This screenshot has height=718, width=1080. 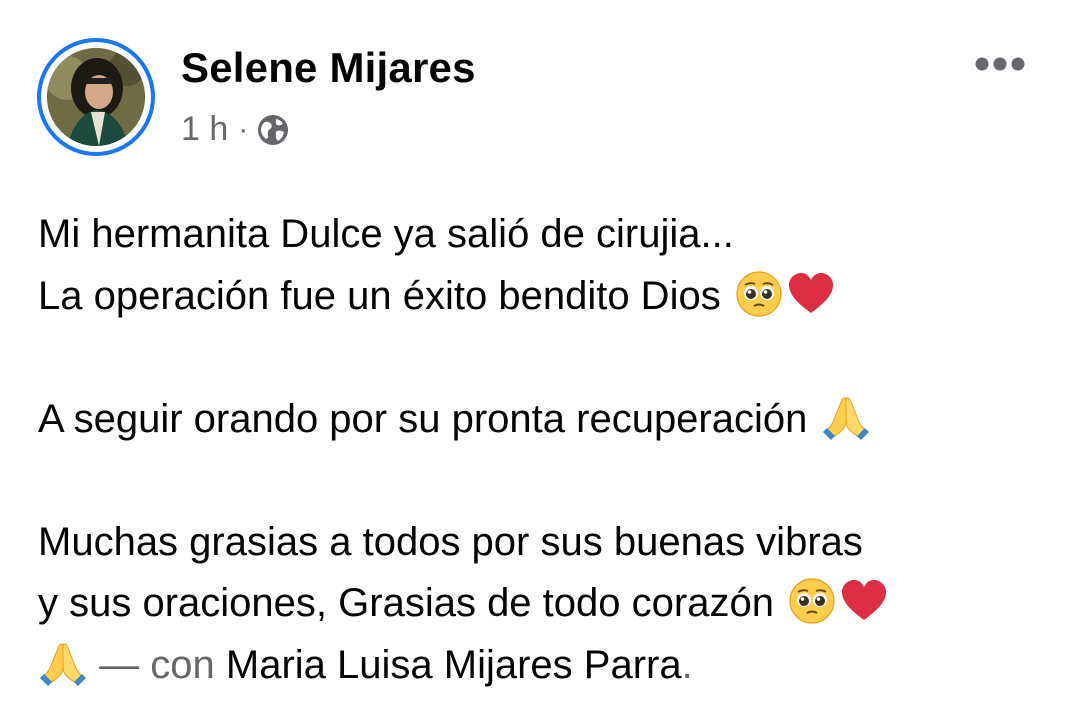 I want to click on with-dash: —, so click(x=119, y=664).